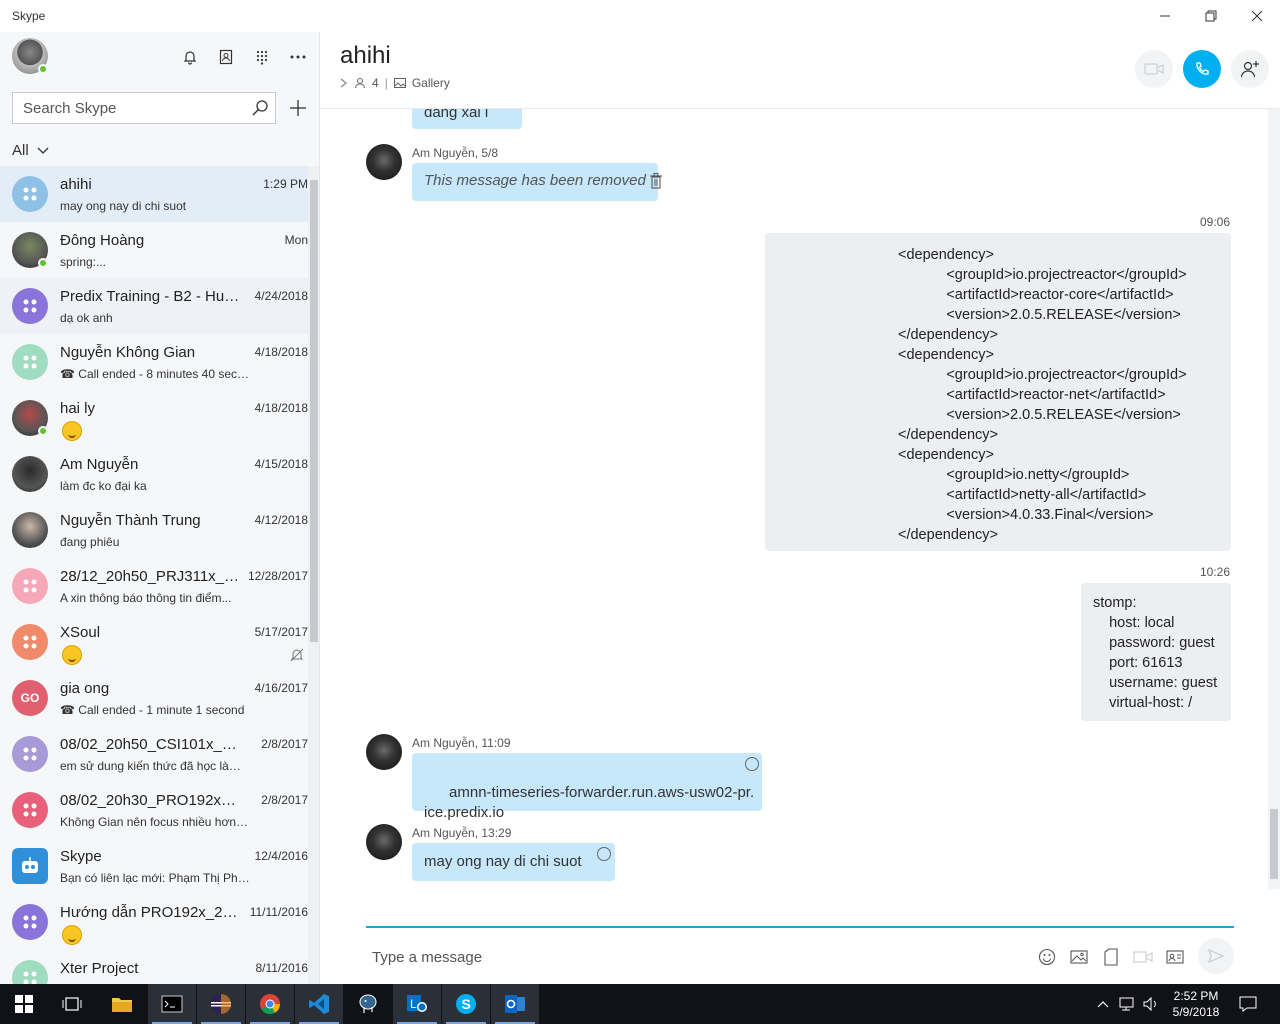 This screenshot has height=1024, width=1280. Describe the element at coordinates (360, 83) in the screenshot. I see `participants-icon` at that location.